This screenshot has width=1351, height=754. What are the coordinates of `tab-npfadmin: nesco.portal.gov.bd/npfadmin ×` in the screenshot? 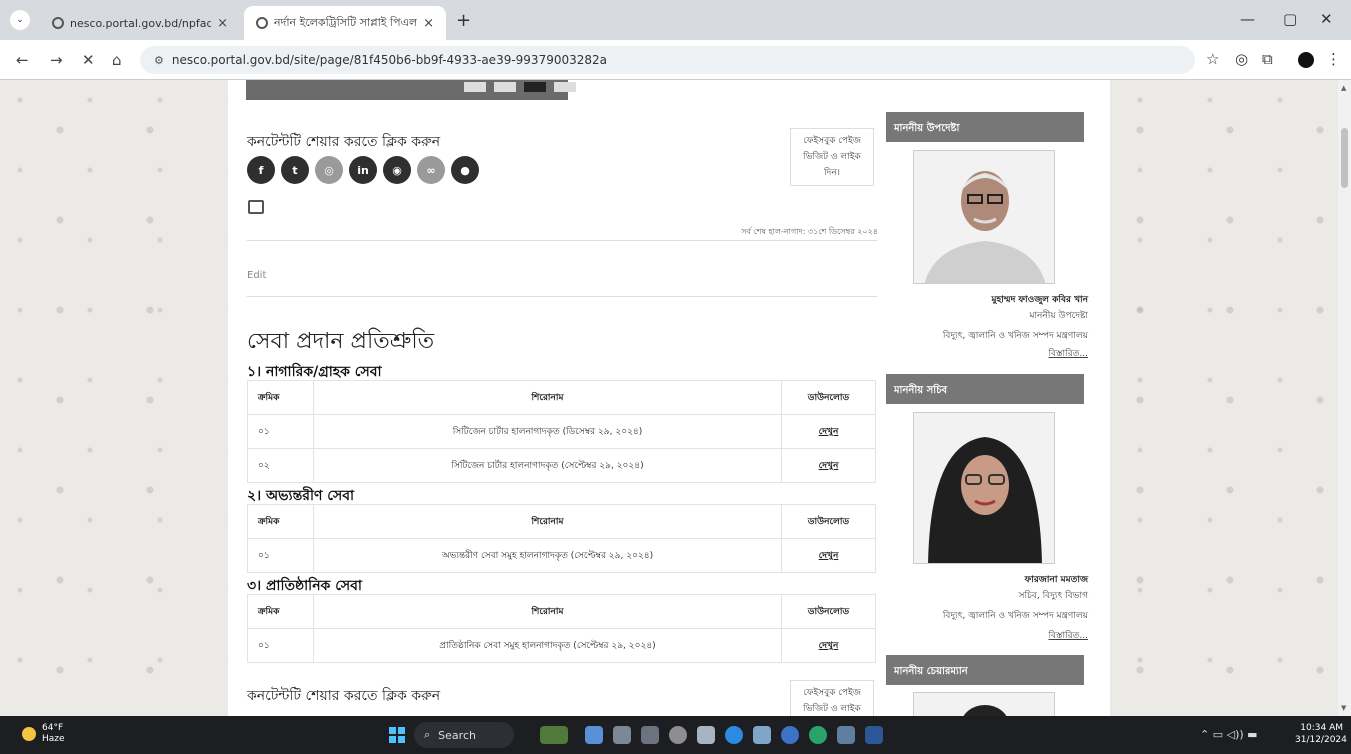 It's located at (140, 23).